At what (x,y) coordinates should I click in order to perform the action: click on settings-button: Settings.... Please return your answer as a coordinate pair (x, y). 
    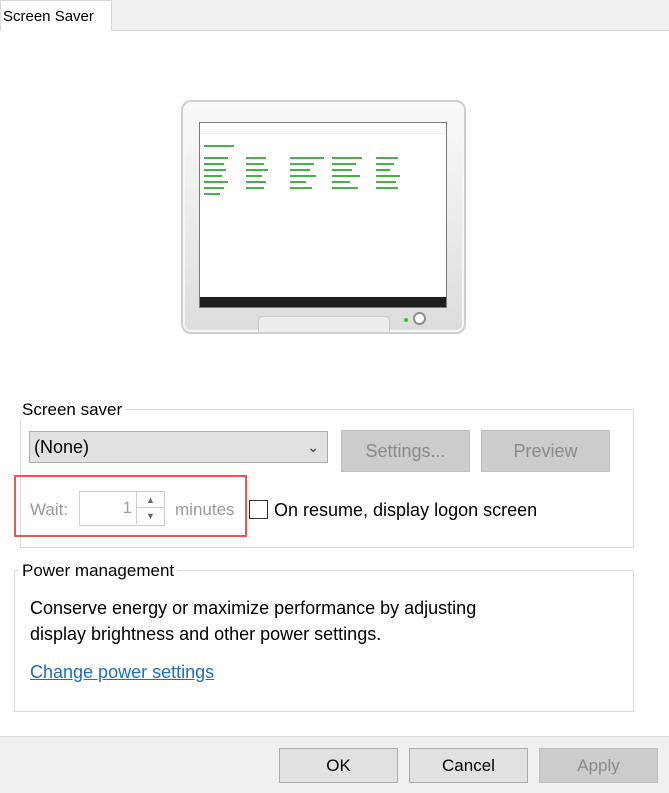
    Looking at the image, I should click on (405, 451).